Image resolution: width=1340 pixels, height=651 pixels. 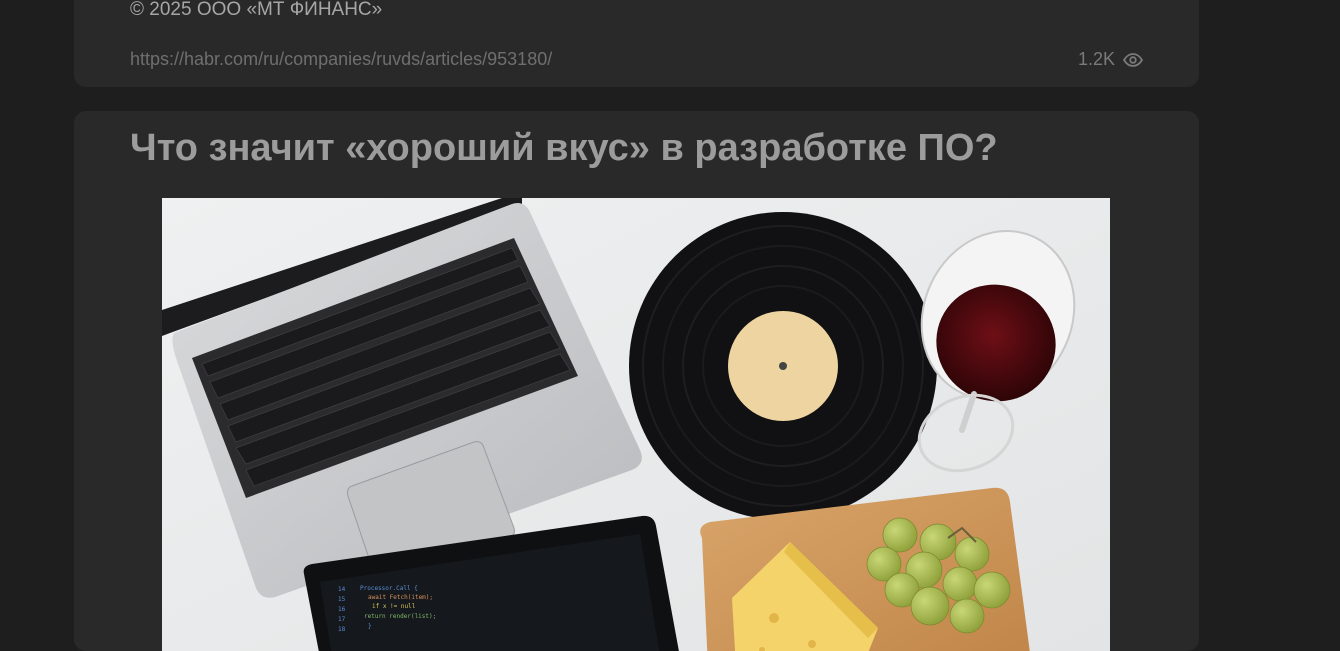 I want to click on svg-text: 16, so click(x=342, y=609).